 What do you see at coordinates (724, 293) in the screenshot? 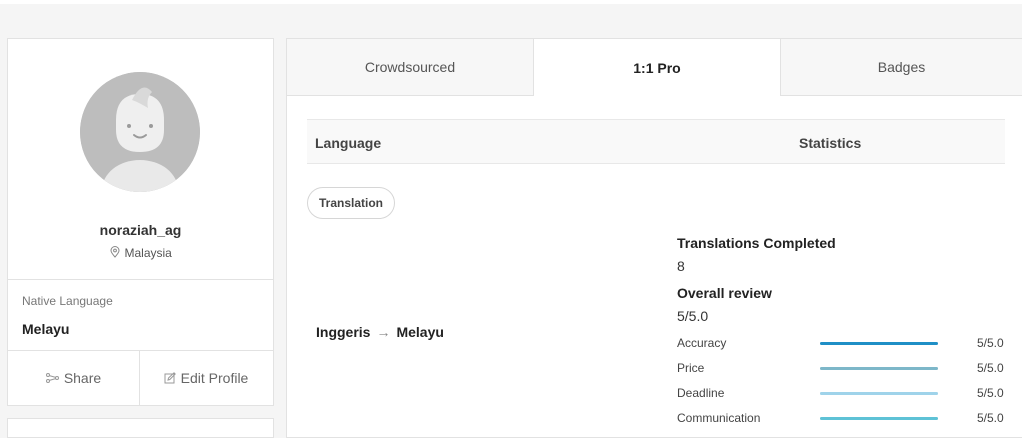
I see `overall-review-label: Overall review` at bounding box center [724, 293].